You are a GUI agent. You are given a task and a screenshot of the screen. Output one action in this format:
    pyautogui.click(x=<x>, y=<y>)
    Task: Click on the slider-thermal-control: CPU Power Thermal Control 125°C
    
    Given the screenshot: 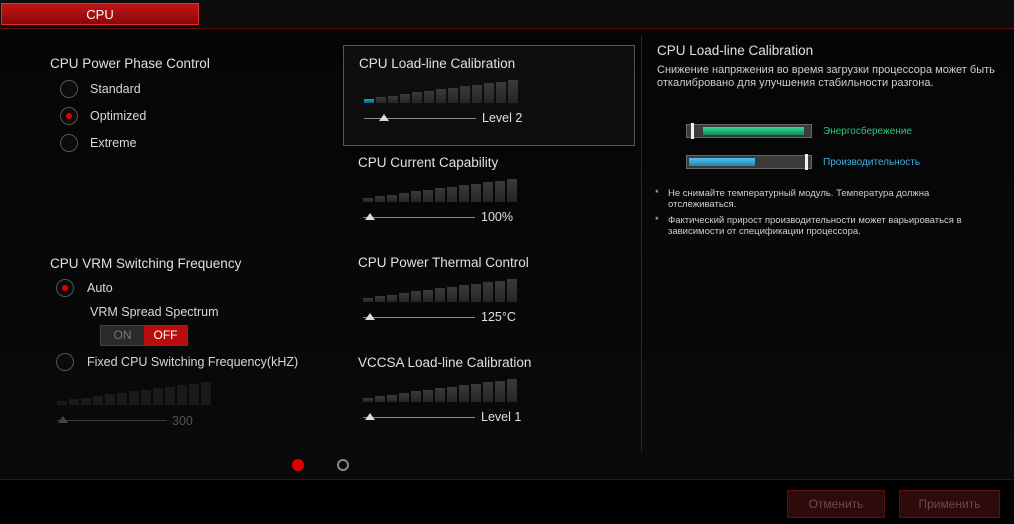 What is the action you would take?
    pyautogui.click(x=488, y=294)
    